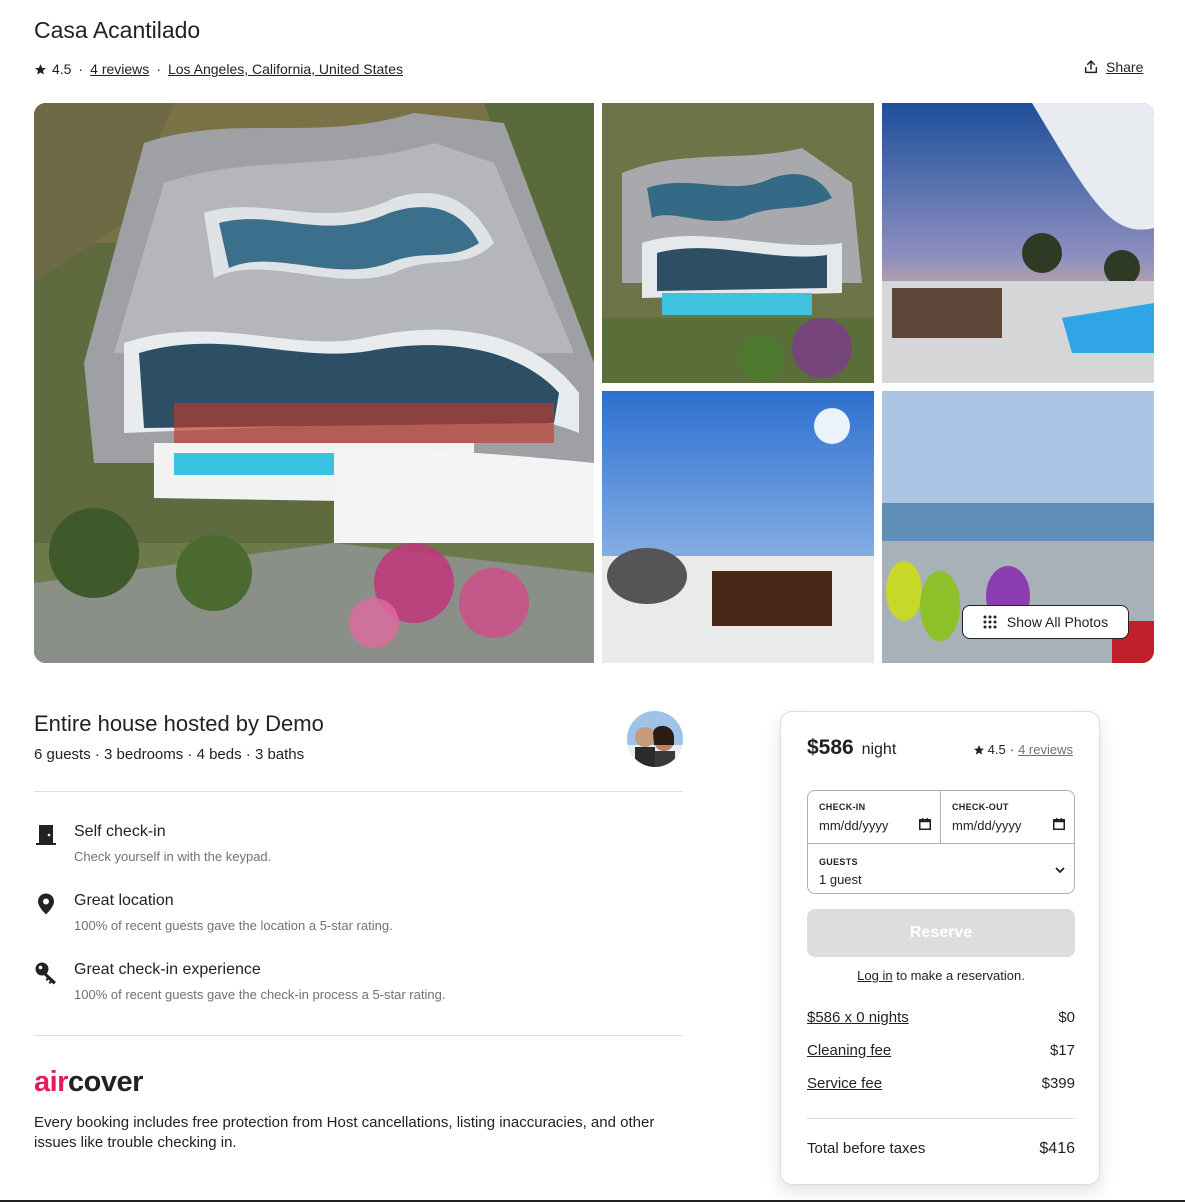  I want to click on line-label: Cleaning fee, so click(849, 1050).